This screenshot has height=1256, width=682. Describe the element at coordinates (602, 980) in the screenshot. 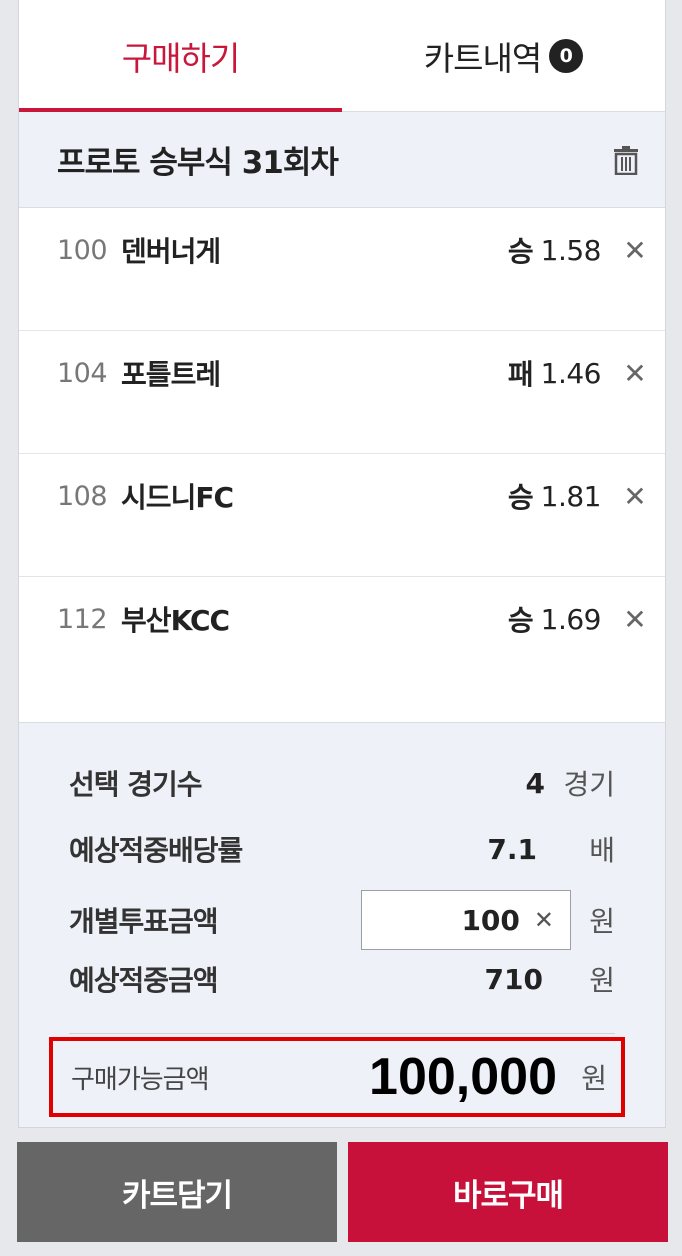

I see `expected-win-unit: 원` at that location.